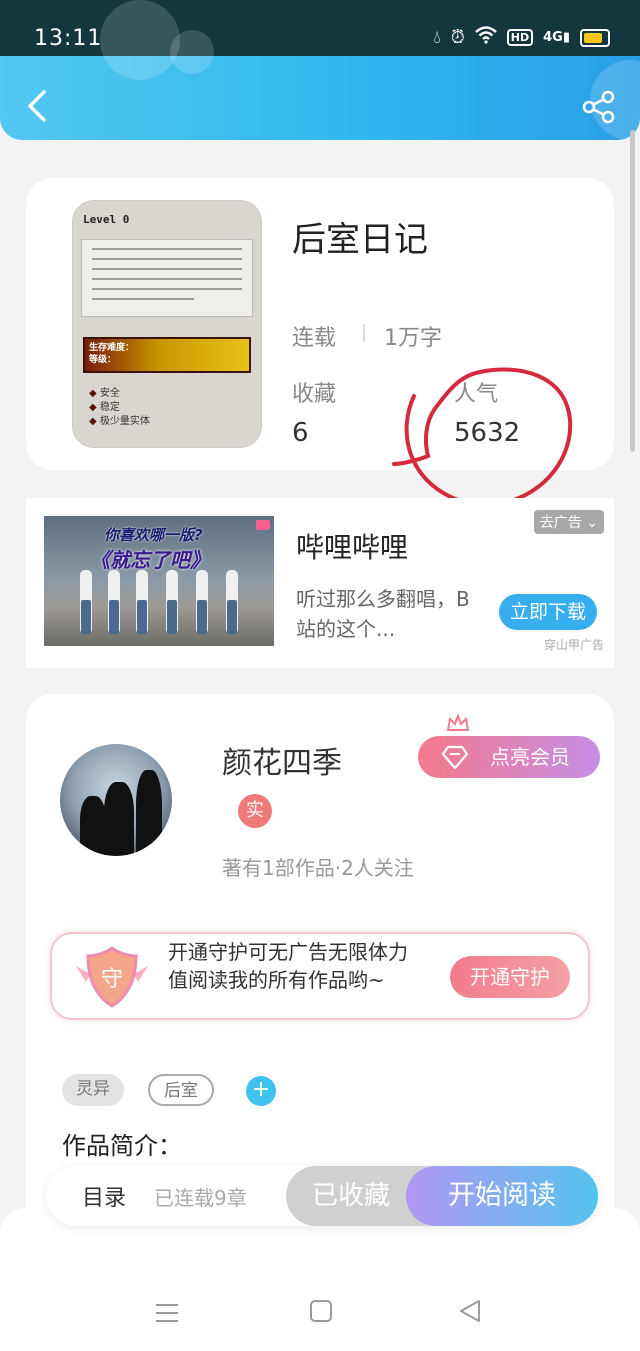  What do you see at coordinates (548, 612) in the screenshot?
I see `ad-download-button: 立即下载` at bounding box center [548, 612].